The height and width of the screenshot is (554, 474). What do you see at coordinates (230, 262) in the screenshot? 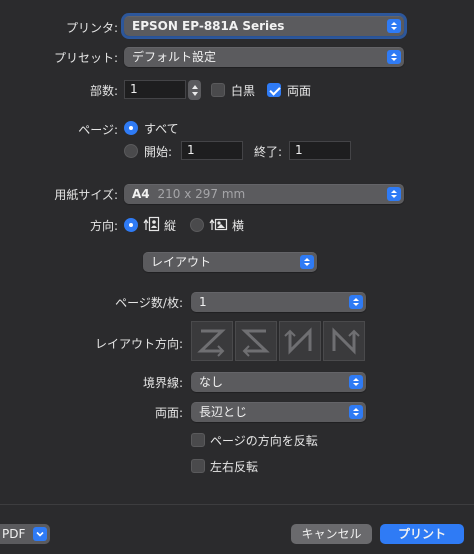
I see `section-popup: レイアウト` at bounding box center [230, 262].